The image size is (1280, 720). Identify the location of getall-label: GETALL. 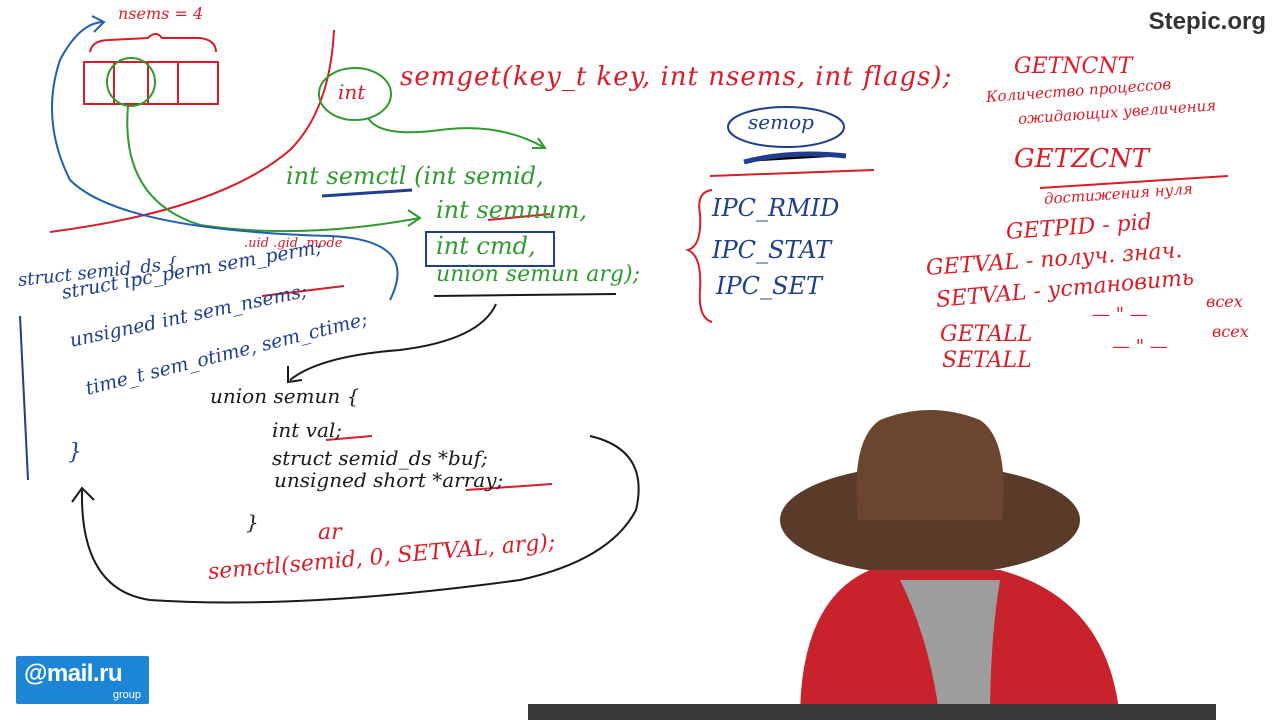
(986, 334).